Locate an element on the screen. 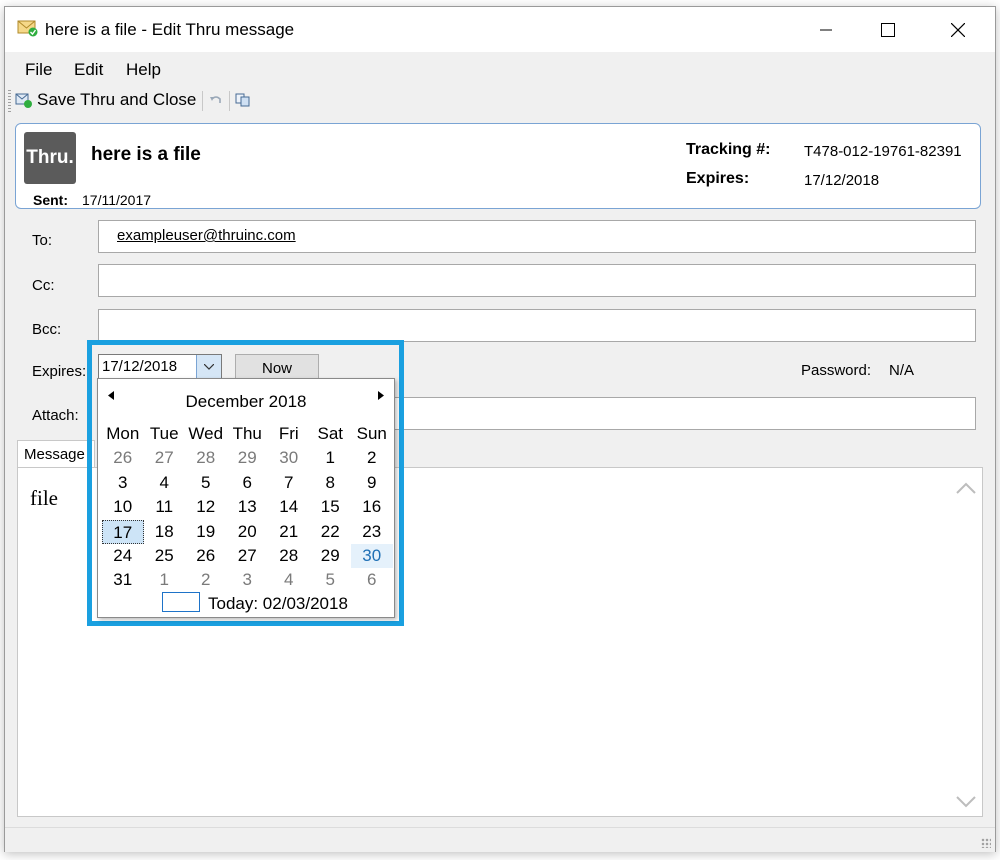  sent-label: Sent: is located at coordinates (50, 200).